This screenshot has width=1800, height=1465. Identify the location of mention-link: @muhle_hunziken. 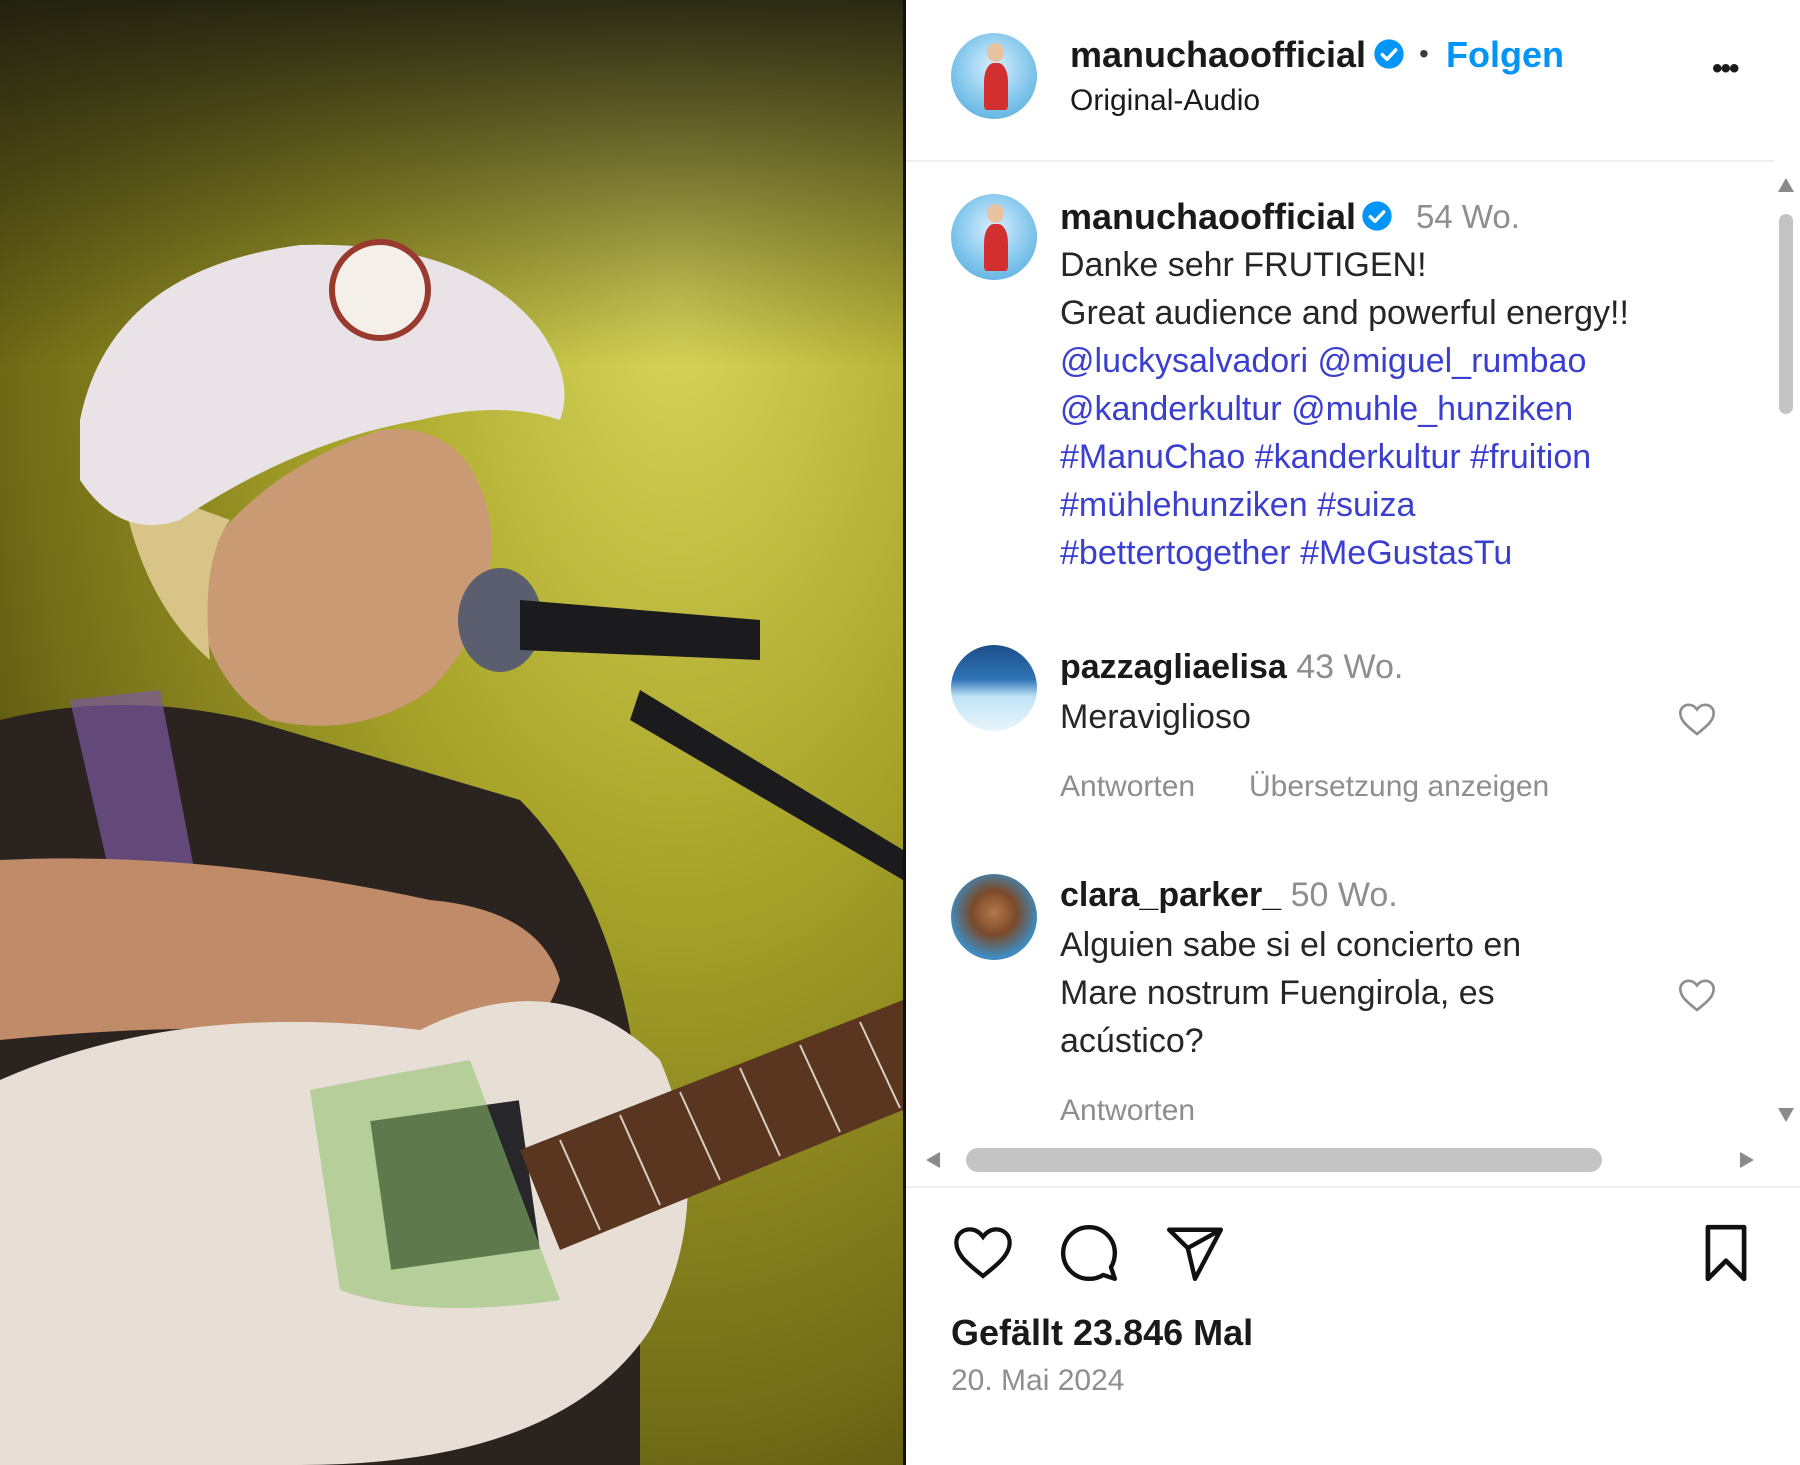
(1432, 409).